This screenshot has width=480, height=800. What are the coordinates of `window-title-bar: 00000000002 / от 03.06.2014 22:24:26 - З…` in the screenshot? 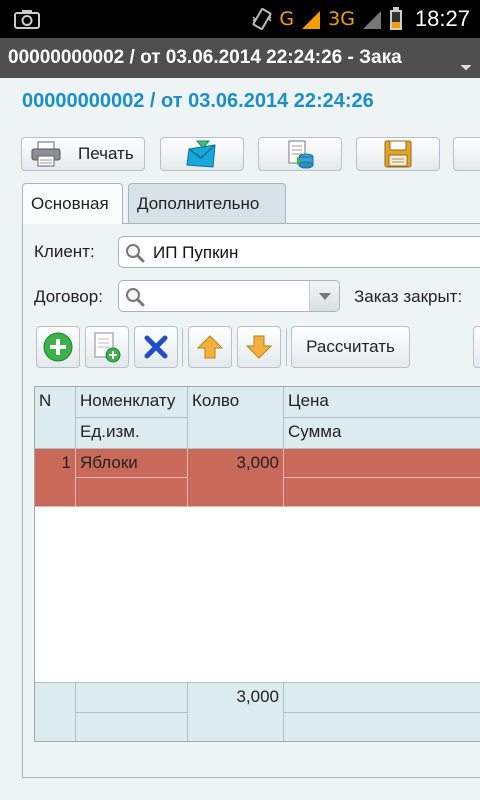 It's located at (240, 58).